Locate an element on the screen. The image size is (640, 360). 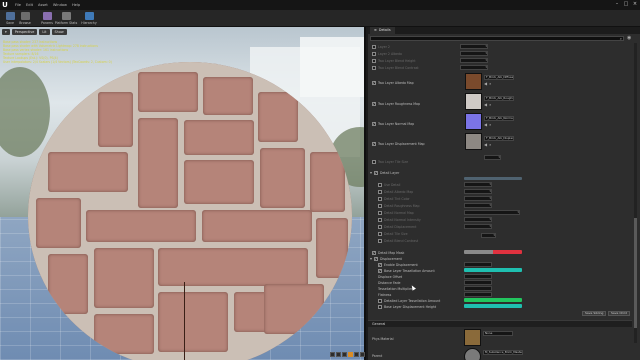
params-button: Params is located at coordinates (47, 18).